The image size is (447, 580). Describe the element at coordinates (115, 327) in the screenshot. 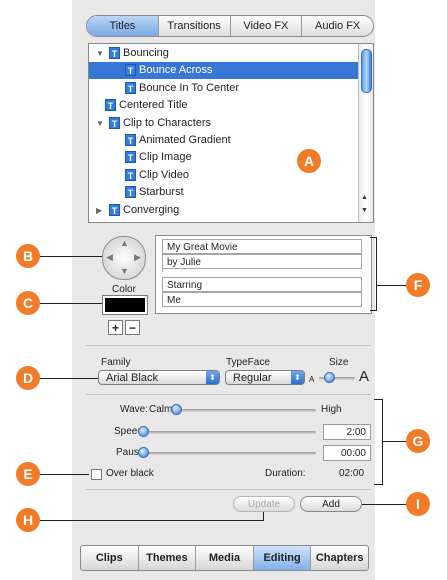

I see `add-text-button: +` at that location.